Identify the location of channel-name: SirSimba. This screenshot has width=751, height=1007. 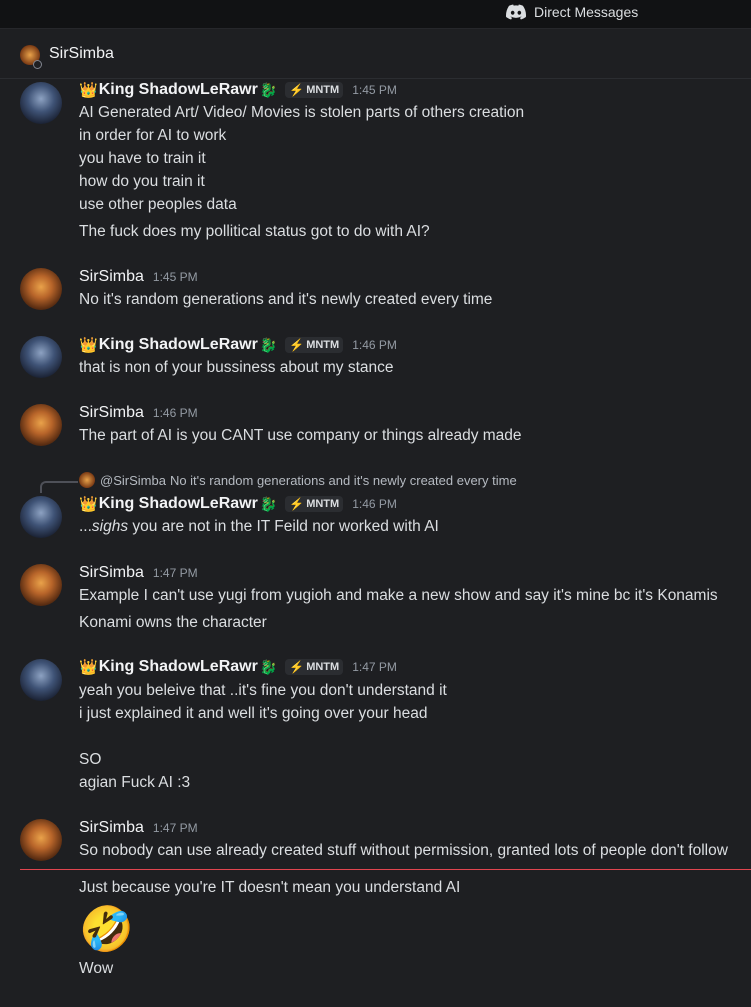
(81, 54).